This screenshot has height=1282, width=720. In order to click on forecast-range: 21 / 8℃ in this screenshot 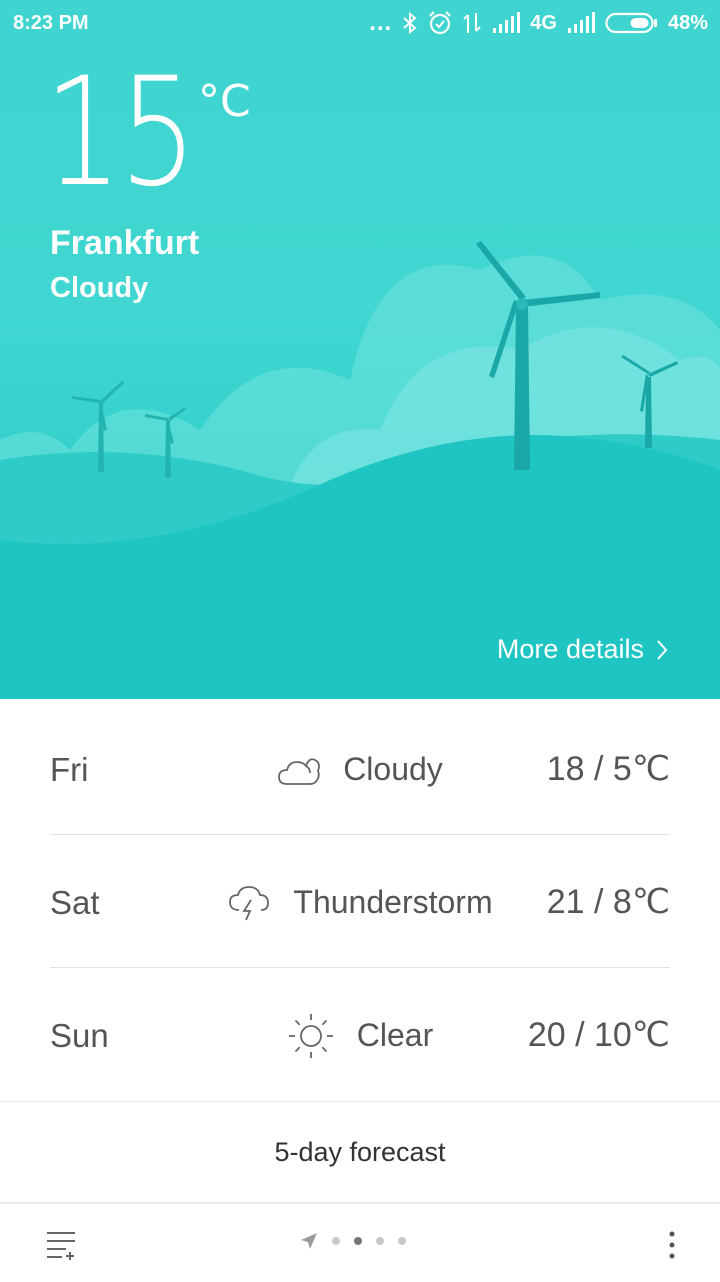, I will do `click(608, 902)`.